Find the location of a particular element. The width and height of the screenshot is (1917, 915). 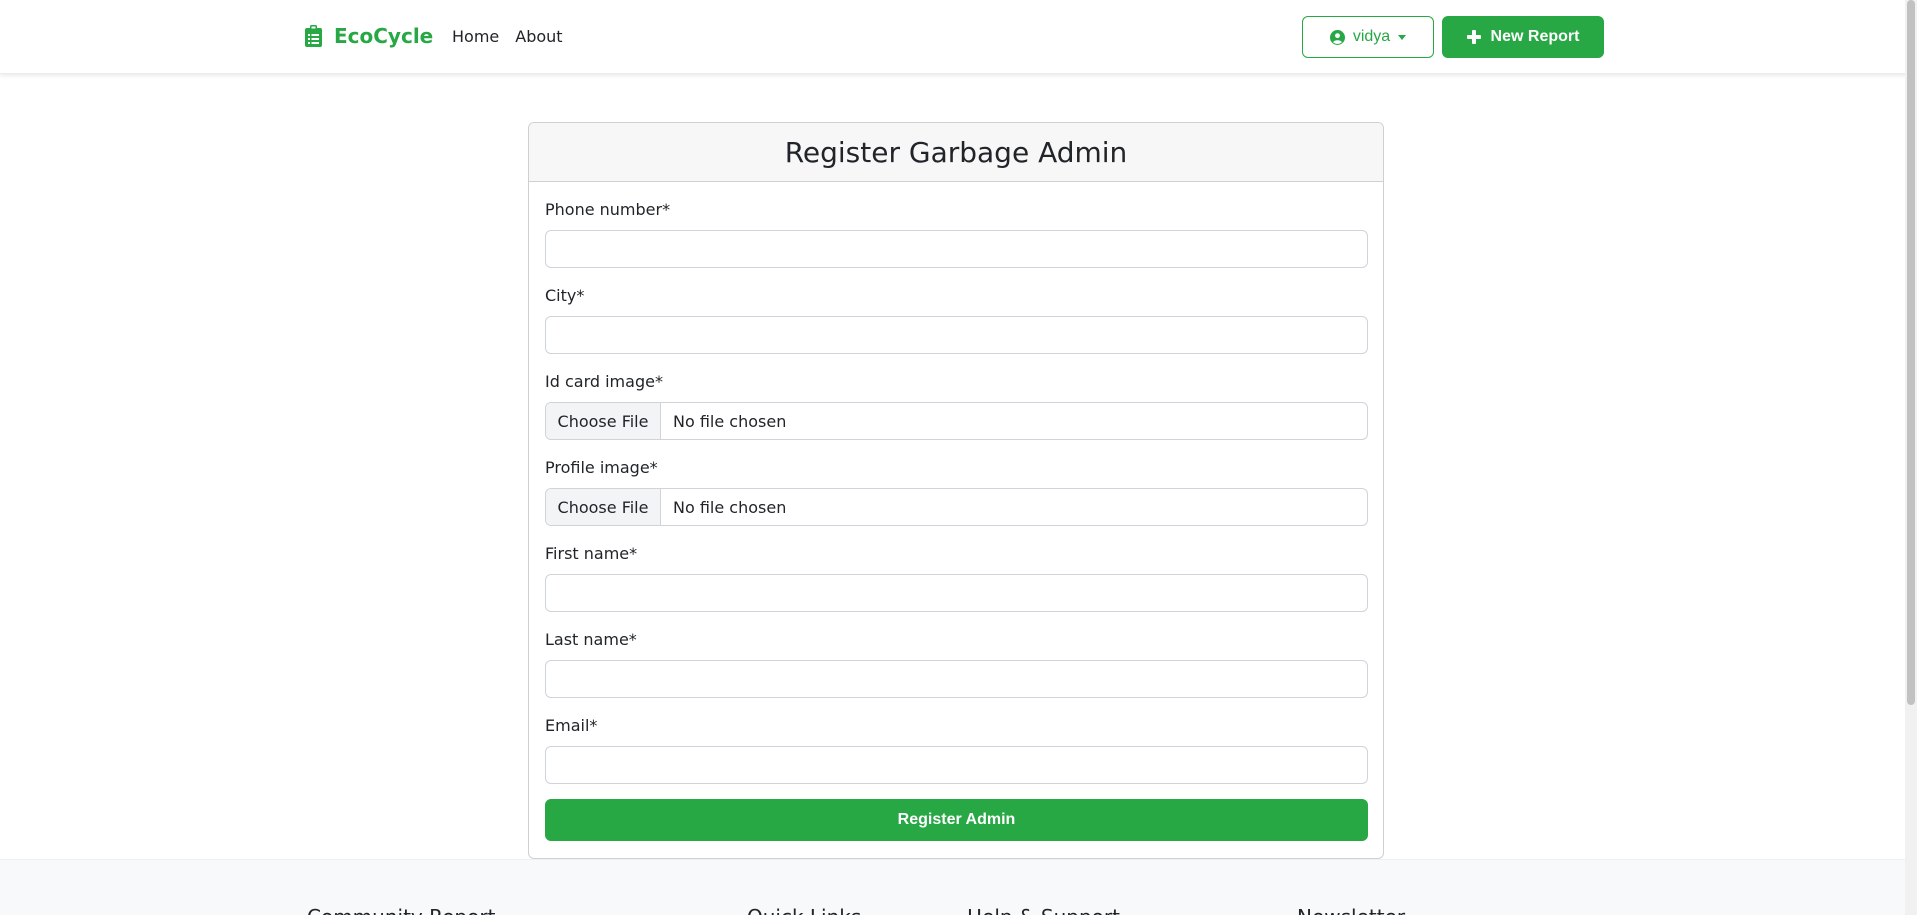

brand-link: EcoCycle is located at coordinates (369, 36).